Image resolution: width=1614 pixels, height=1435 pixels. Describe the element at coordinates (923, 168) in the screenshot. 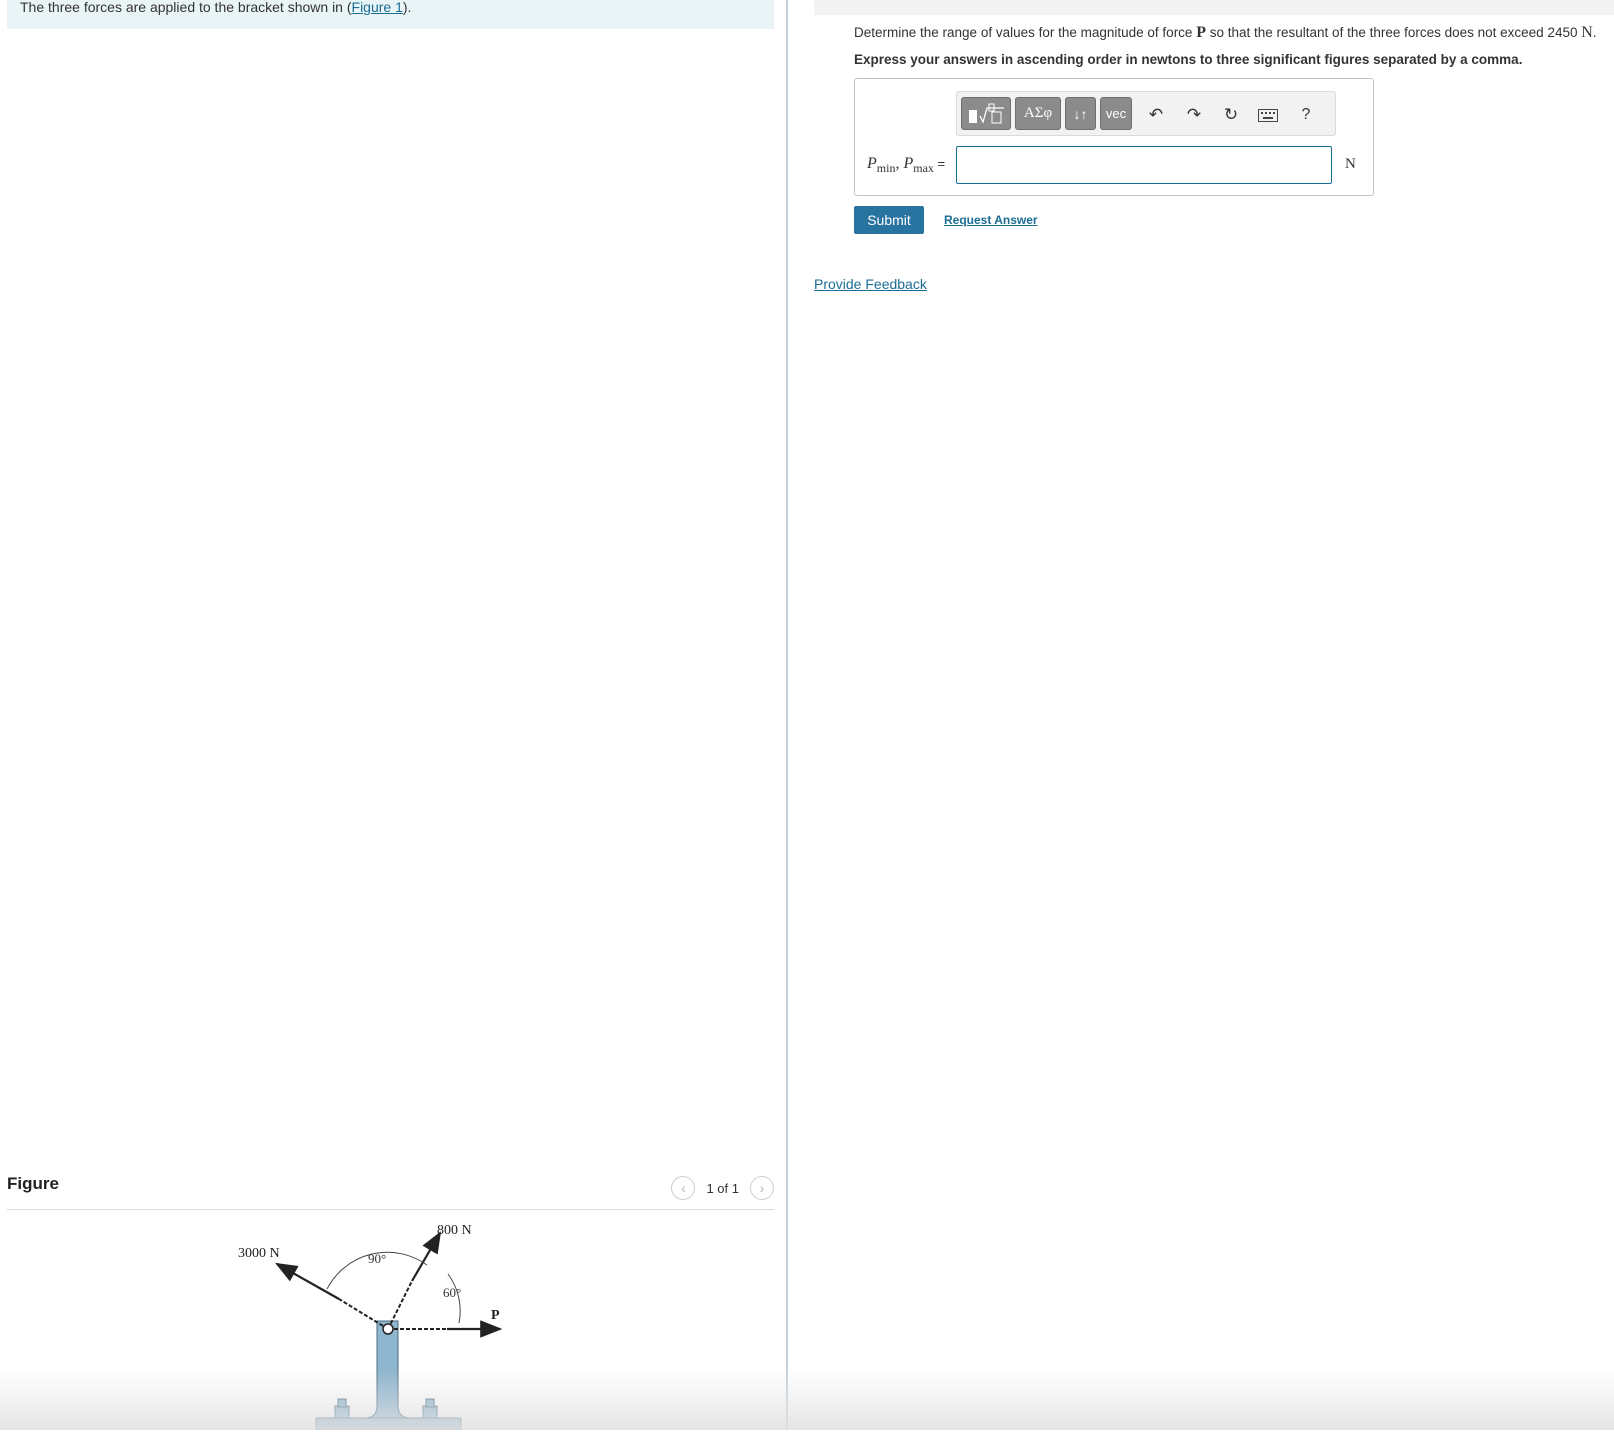

I see `label-pmax-sub: max` at that location.